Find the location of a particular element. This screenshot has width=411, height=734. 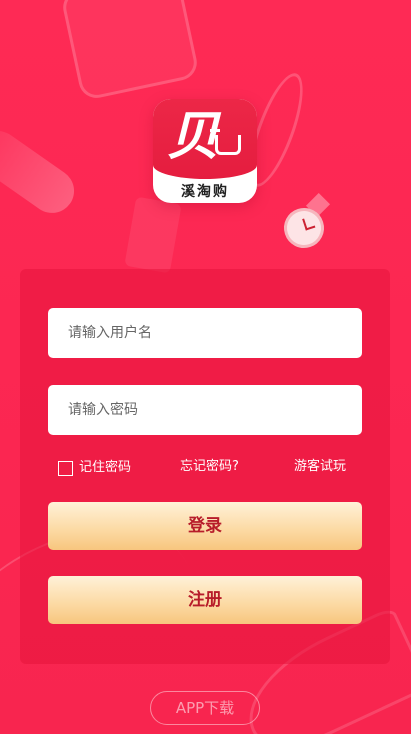

remember-password: 记住密码 is located at coordinates (94, 468).